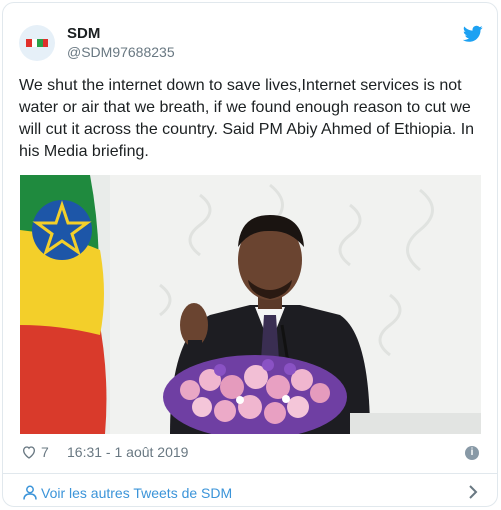 This screenshot has width=501, height=510. I want to click on person-icon, so click(30, 492).